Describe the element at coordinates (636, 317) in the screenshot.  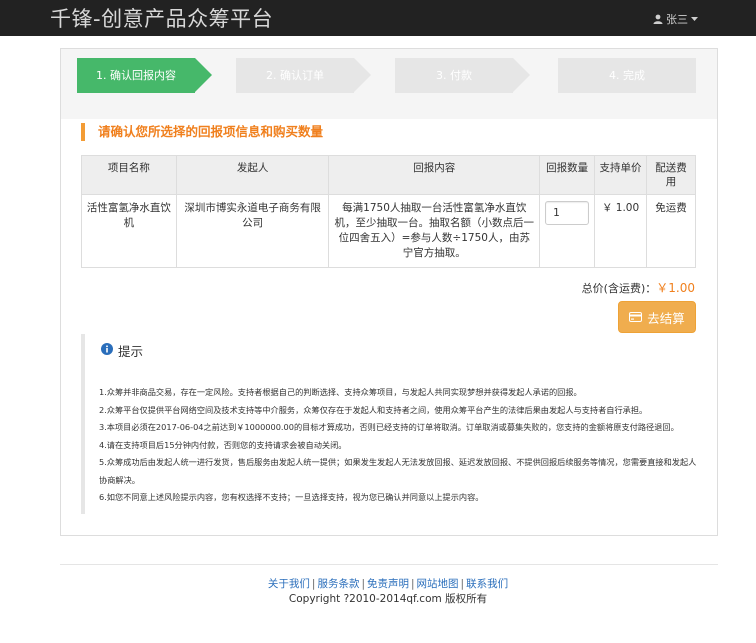
I see `credit-card-icon` at that location.